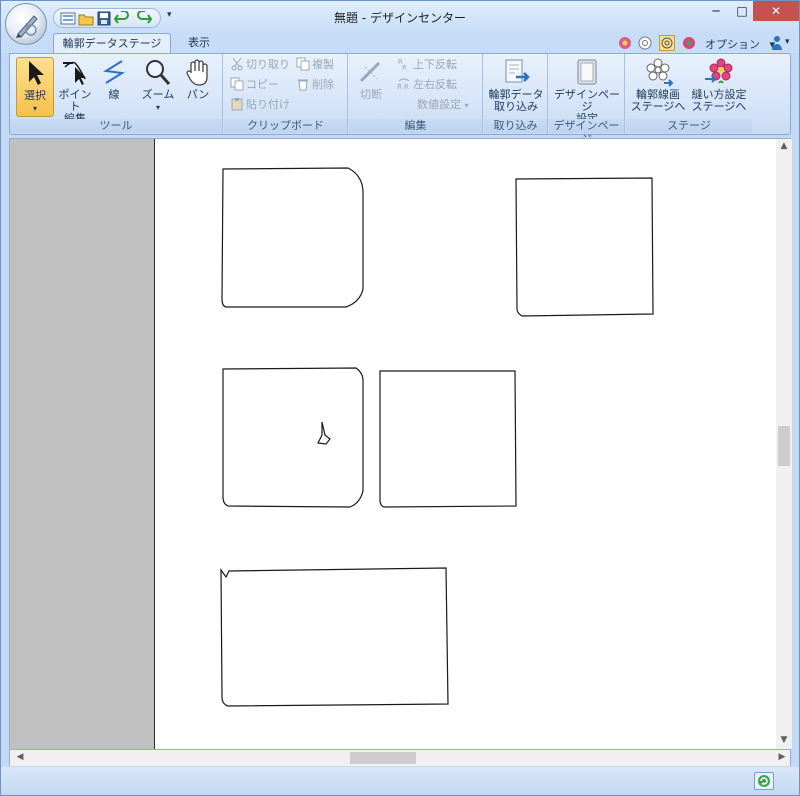 This screenshot has height=796, width=800. What do you see at coordinates (35, 87) in the screenshot?
I see `select-tool-button: 選択 ▾` at bounding box center [35, 87].